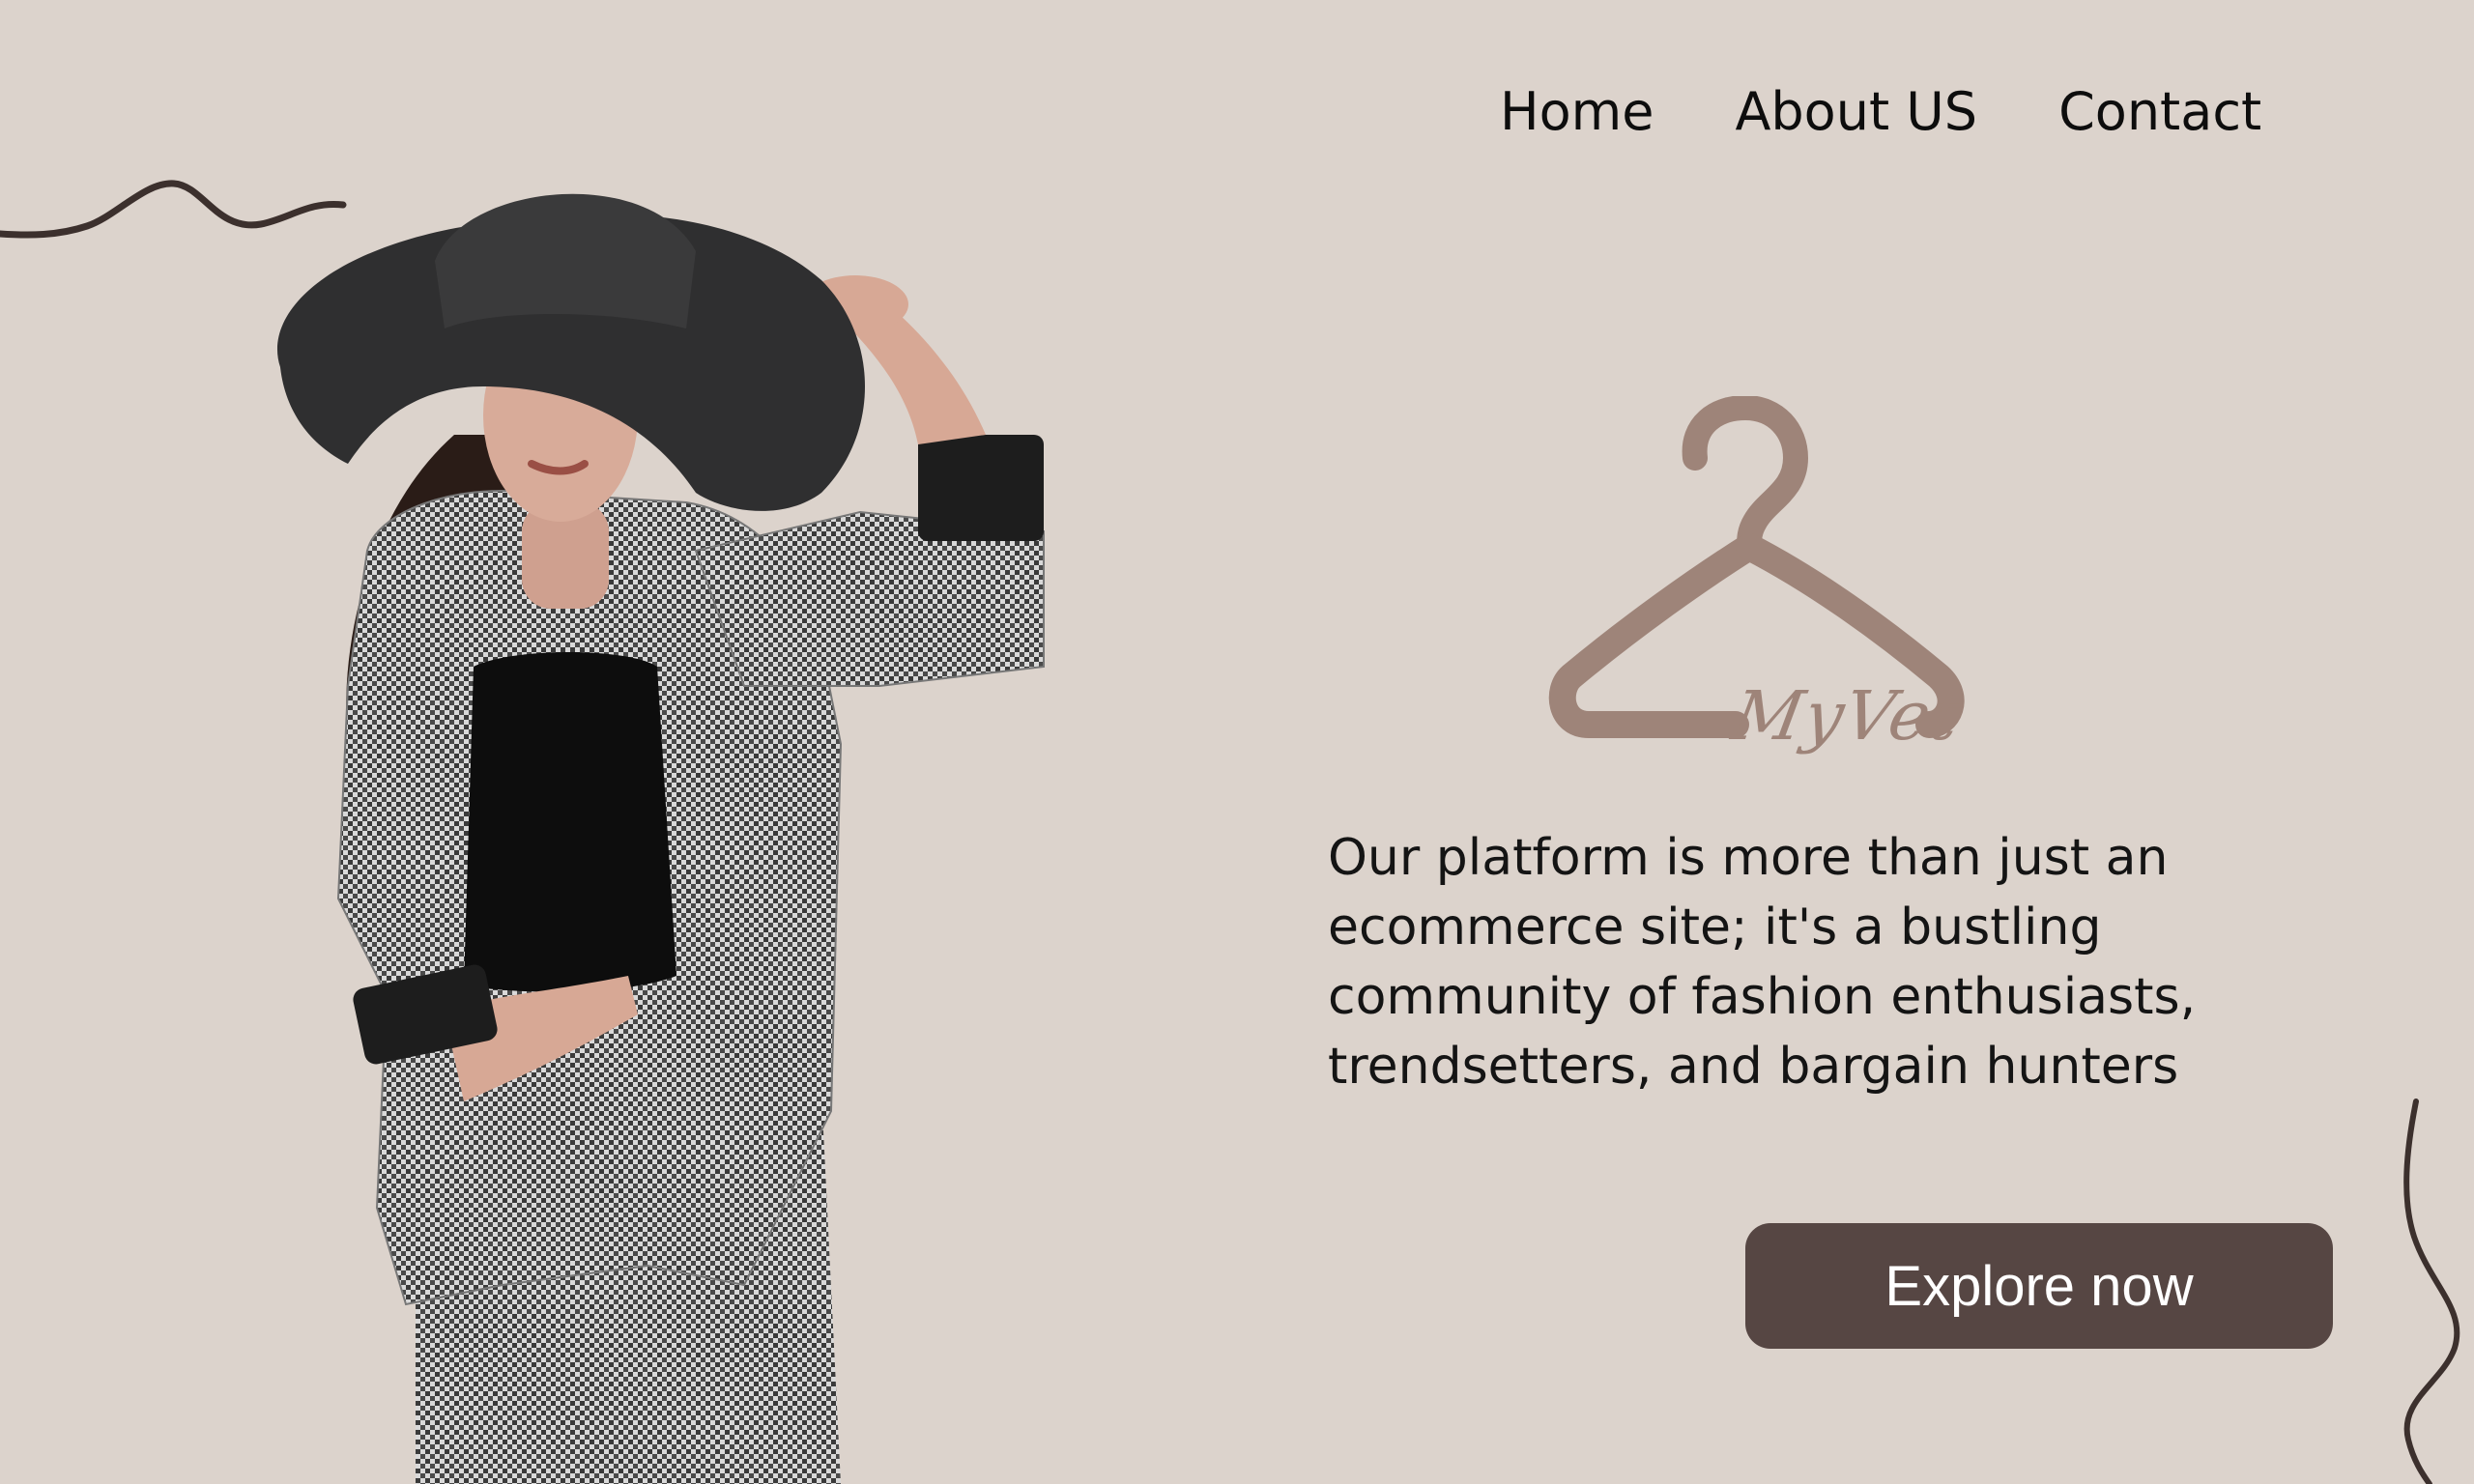 This screenshot has height=1484, width=2474. Describe the element at coordinates (2432, 1291) in the screenshot. I see `squiggle-decoration-right` at that location.